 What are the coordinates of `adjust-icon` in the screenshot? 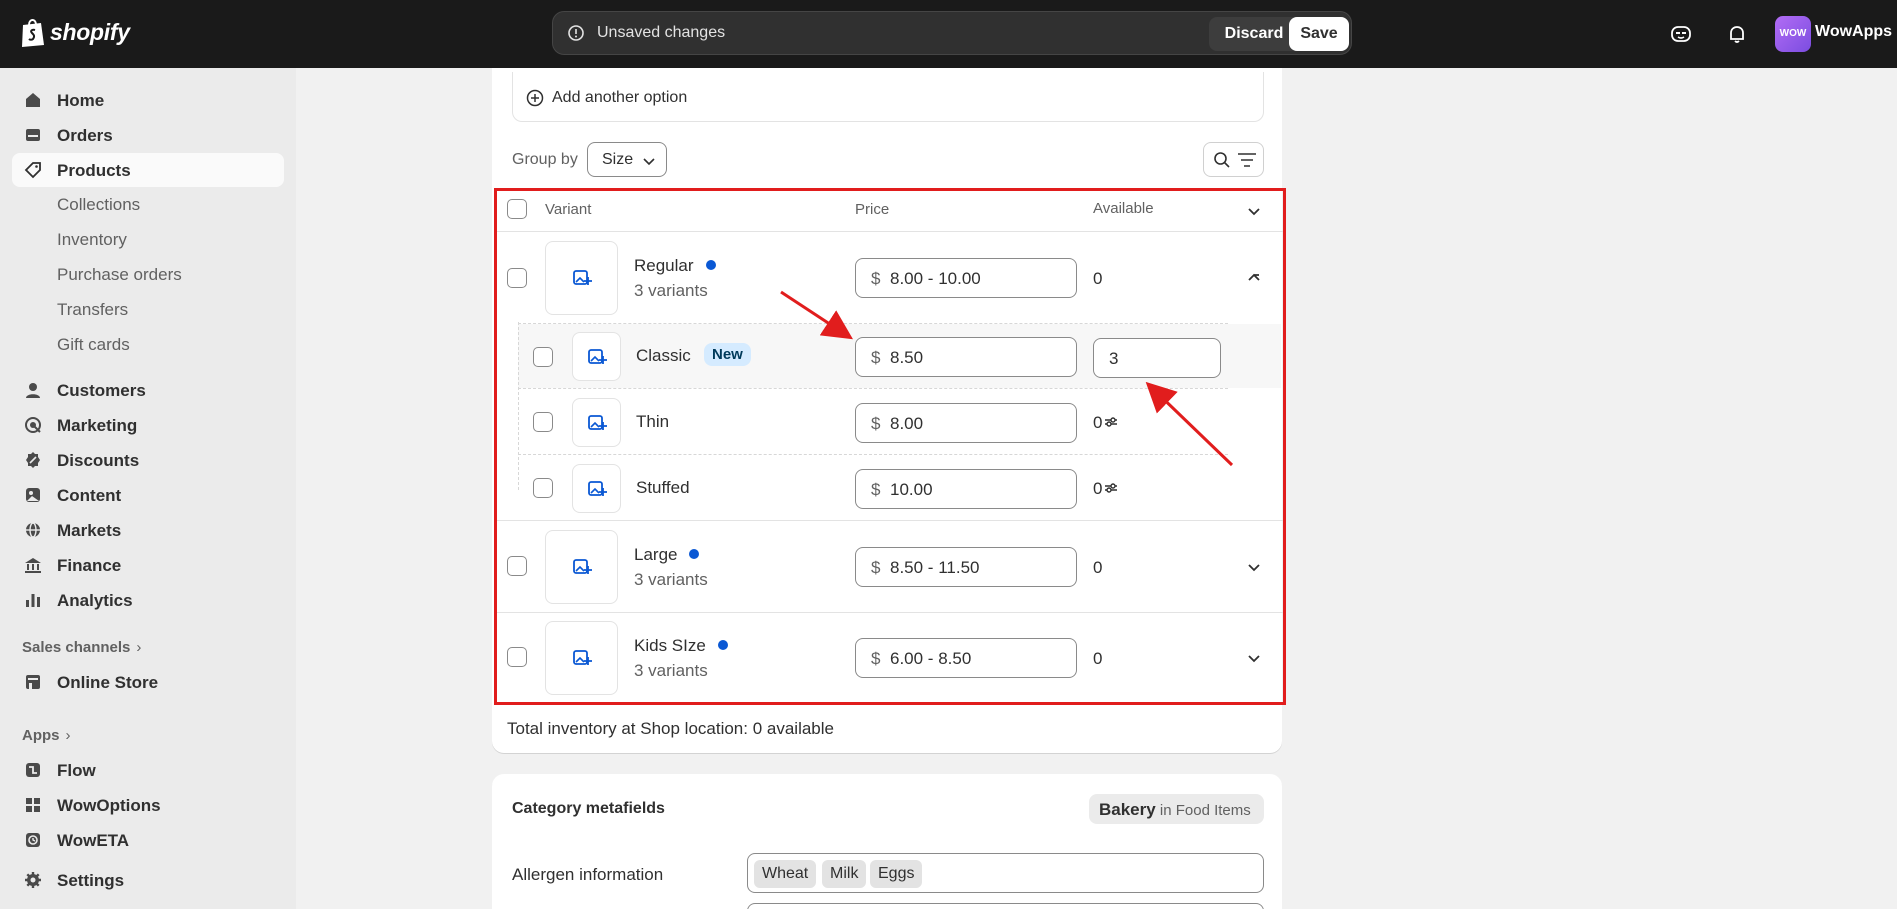 It's located at (1111, 422).